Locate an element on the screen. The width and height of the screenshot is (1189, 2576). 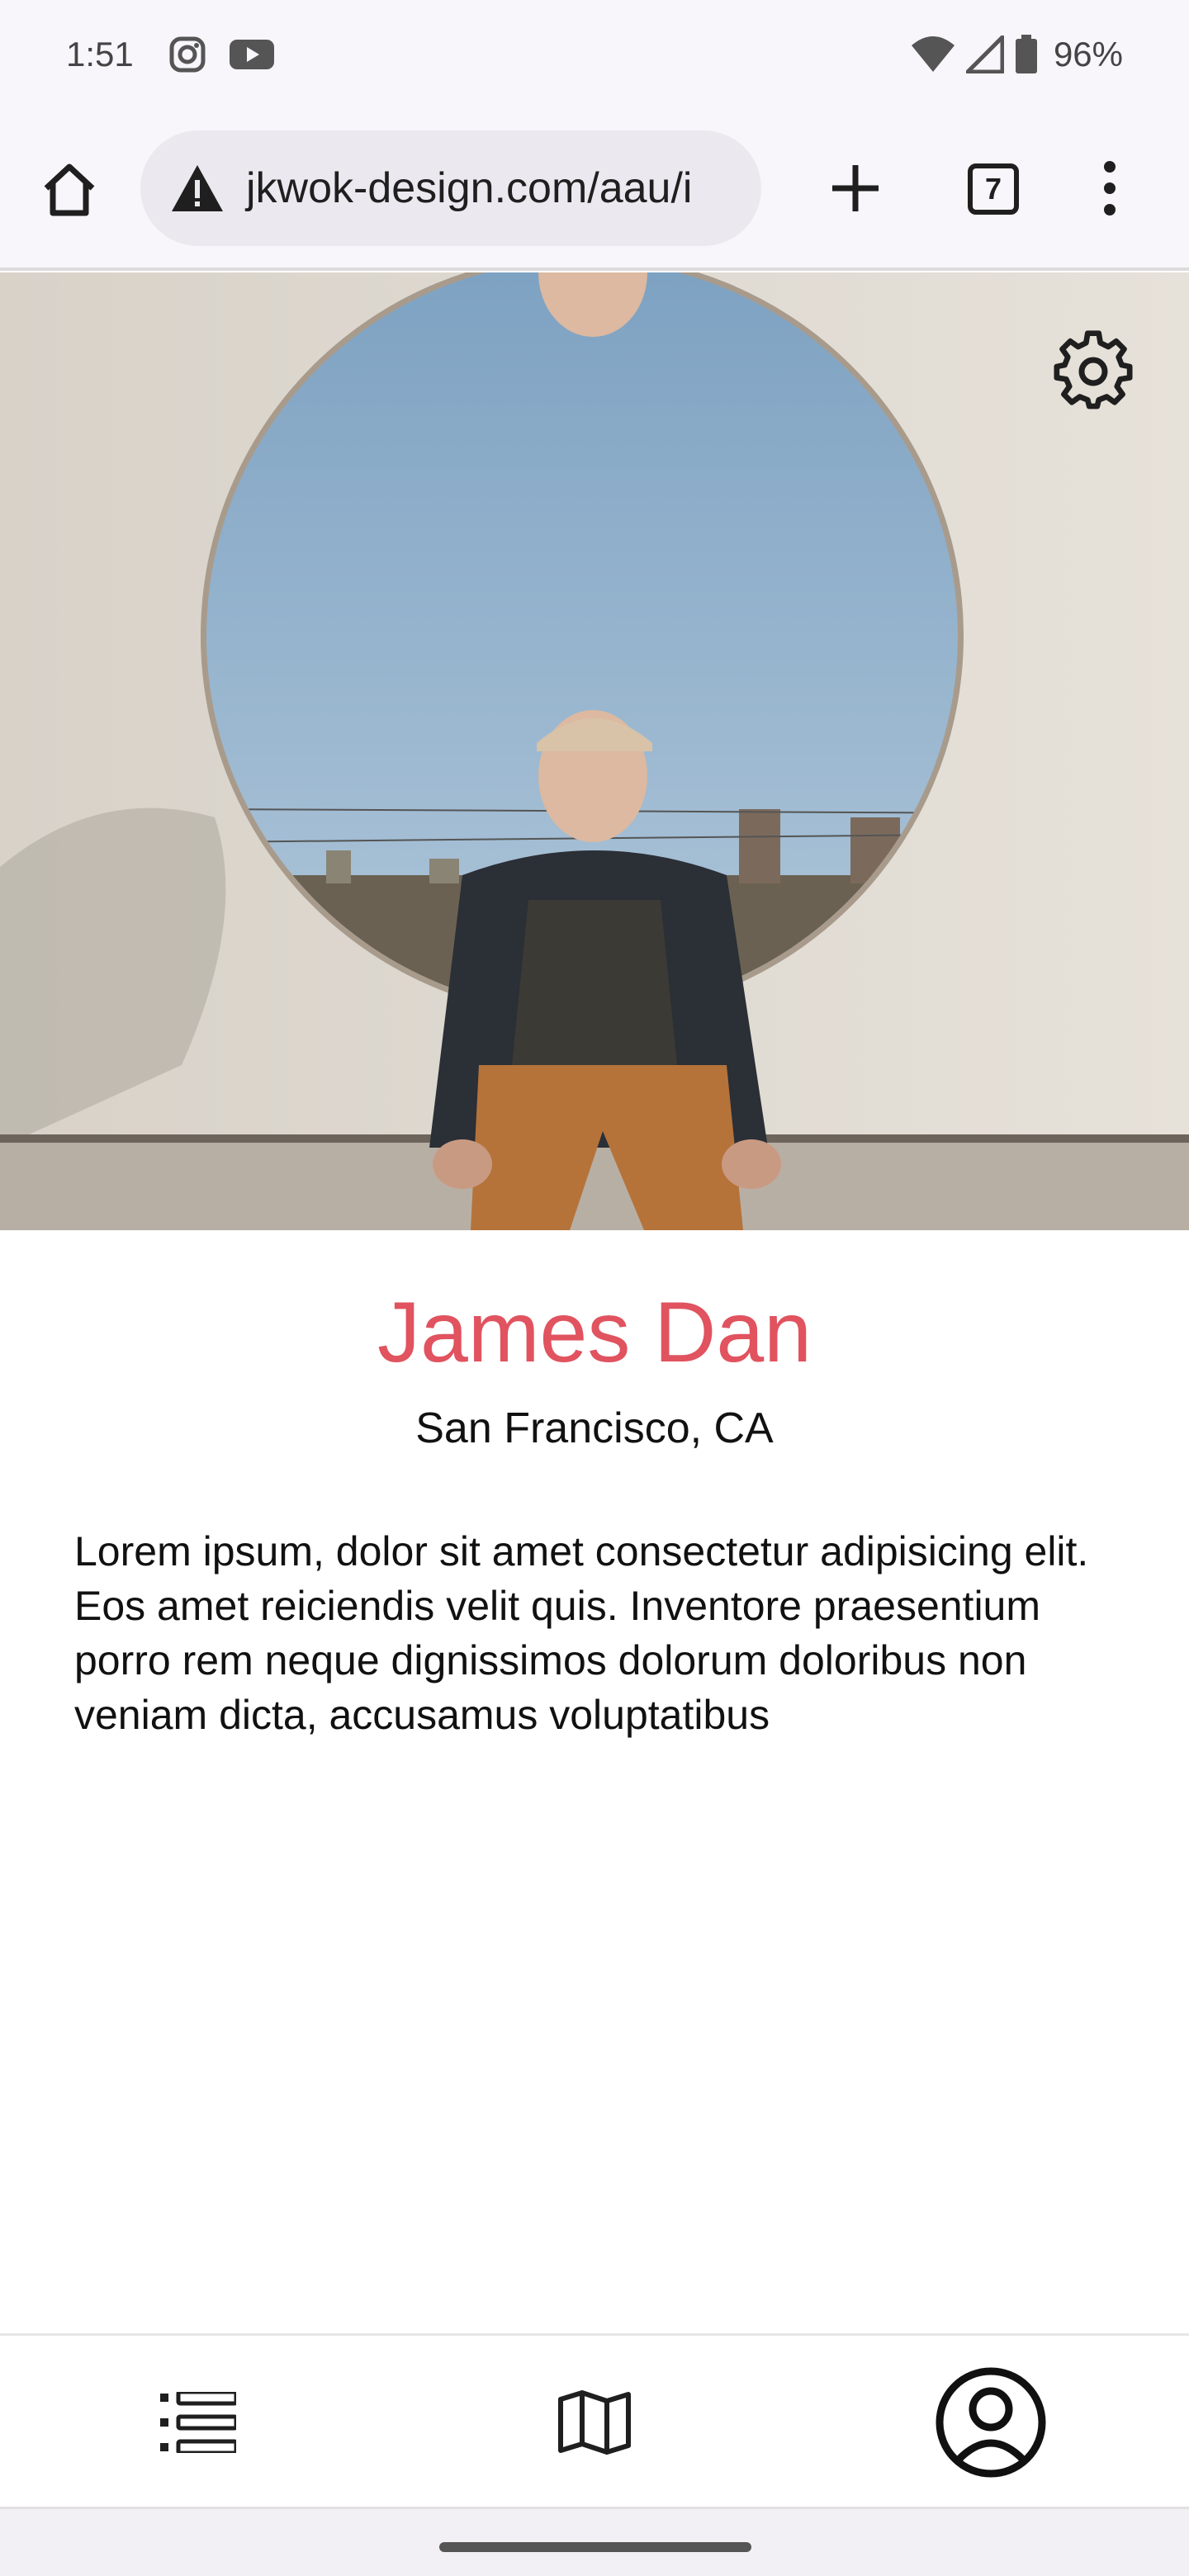
system-status: 96% is located at coordinates (1016, 54).